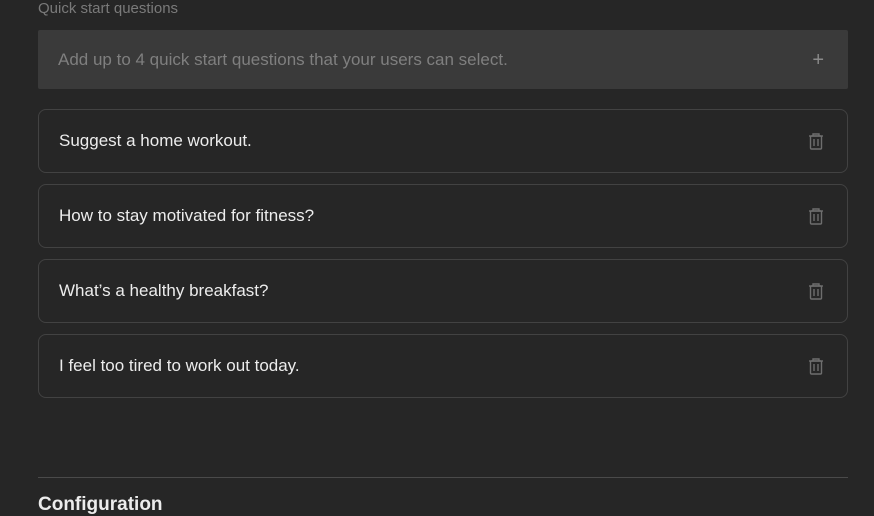 The height and width of the screenshot is (516, 874). What do you see at coordinates (818, 60) in the screenshot?
I see `plus-icon: +` at bounding box center [818, 60].